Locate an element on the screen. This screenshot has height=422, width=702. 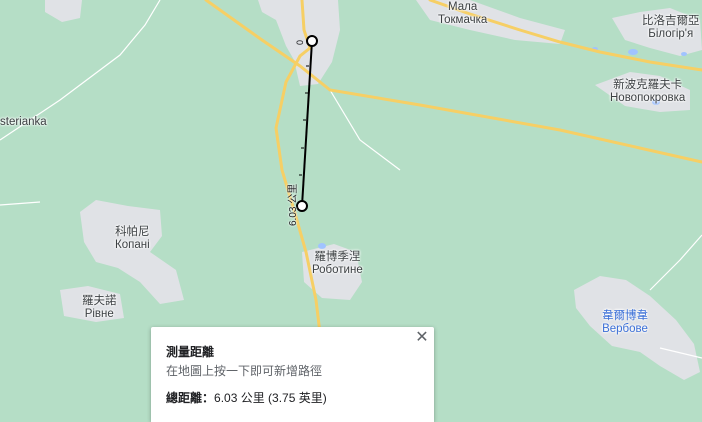
place-kopani: 科帕尼 Копані is located at coordinates (132, 239).